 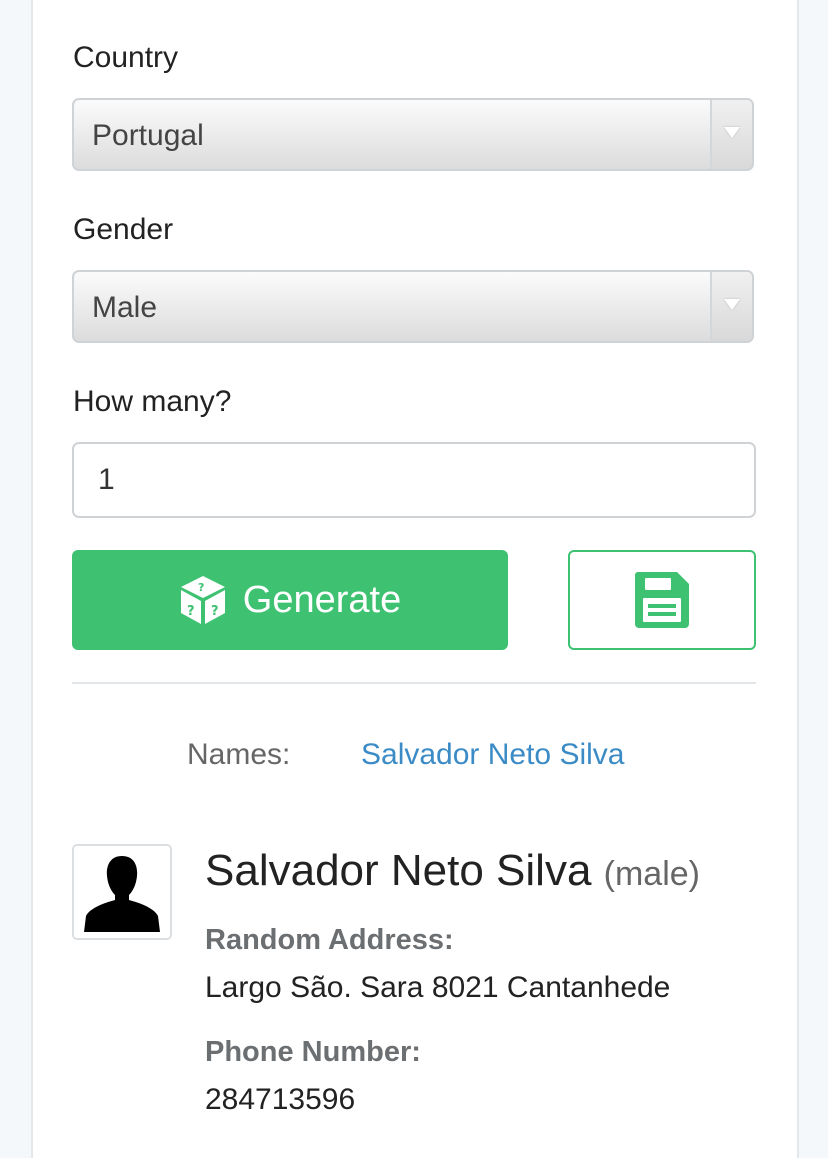 What do you see at coordinates (651, 874) in the screenshot?
I see `person-gender: (male)` at bounding box center [651, 874].